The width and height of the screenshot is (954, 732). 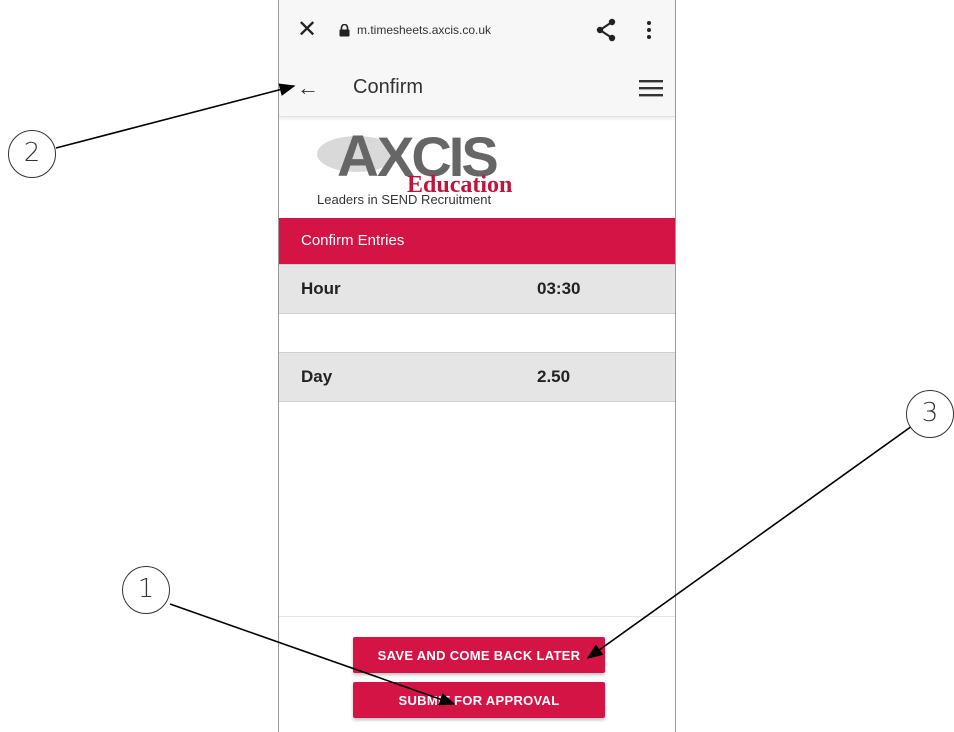 I want to click on callout-2: 2, so click(x=32, y=154).